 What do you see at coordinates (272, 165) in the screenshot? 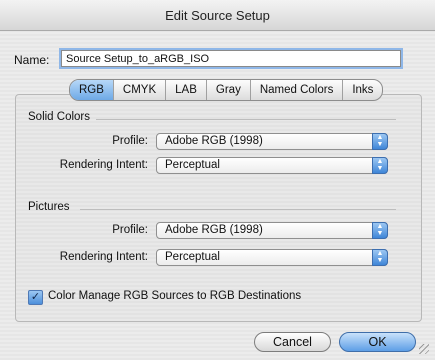
I see `solid-intent-popup: Perceptual ▲ ▼` at bounding box center [272, 165].